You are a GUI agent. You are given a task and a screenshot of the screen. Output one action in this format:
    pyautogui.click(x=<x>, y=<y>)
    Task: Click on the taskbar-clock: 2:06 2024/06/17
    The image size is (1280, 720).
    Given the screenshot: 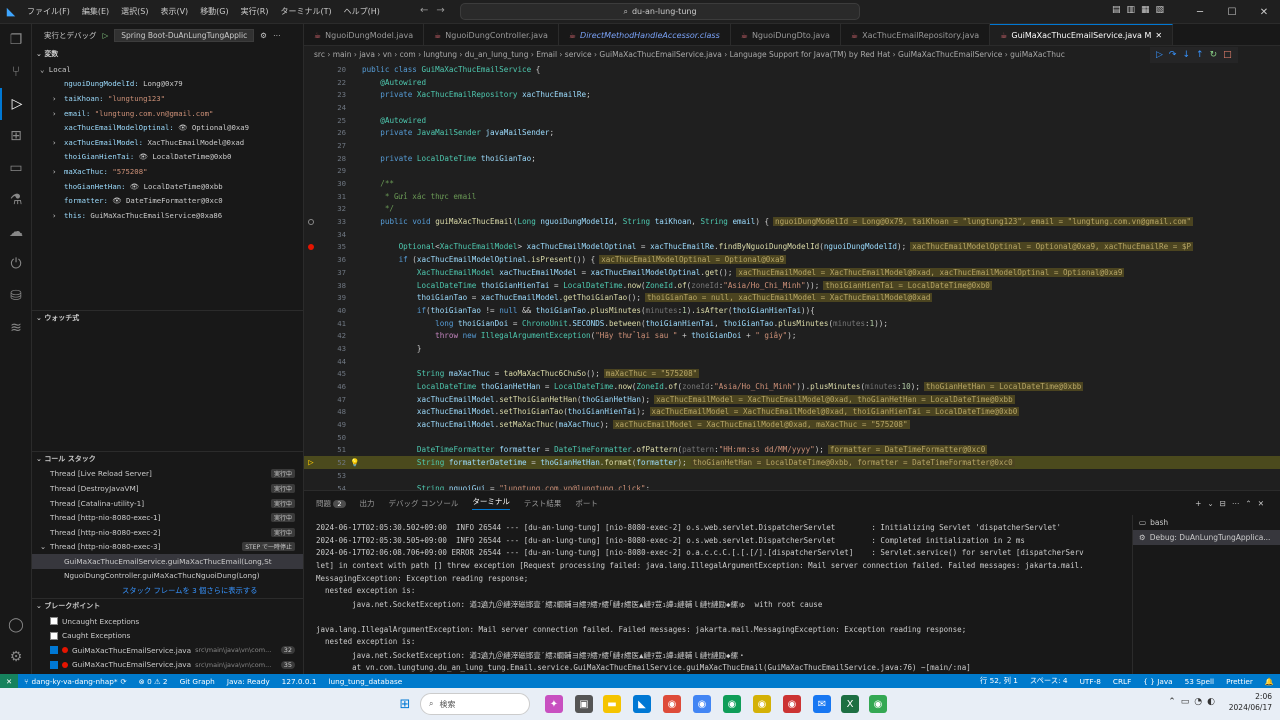 What is the action you would take?
    pyautogui.click(x=1250, y=702)
    